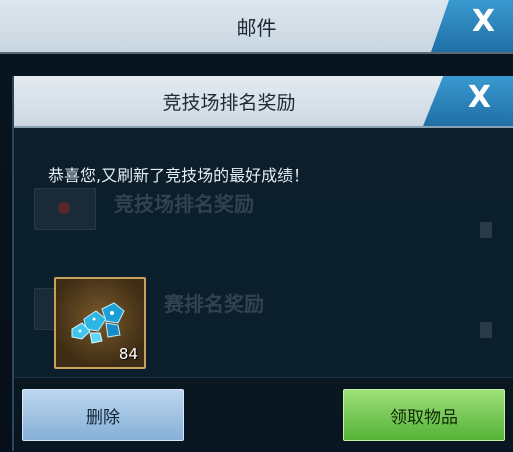 The image size is (513, 452). I want to click on claim-items-button: 领取物品, so click(424, 415).